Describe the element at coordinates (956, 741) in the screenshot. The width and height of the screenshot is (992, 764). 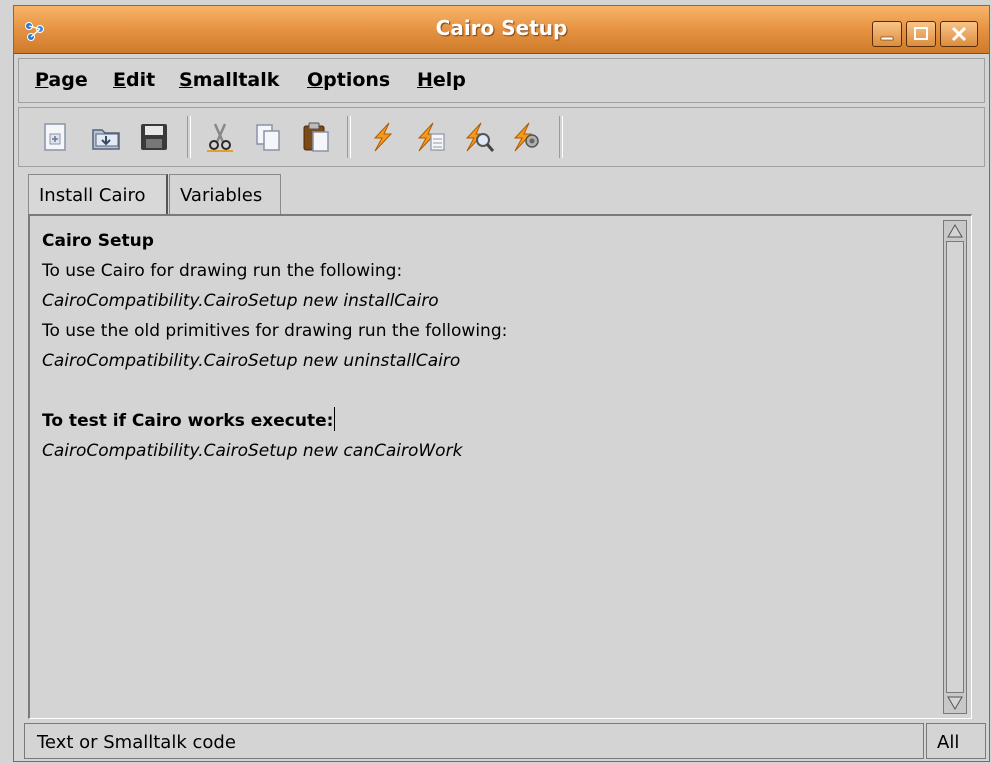
I see `status-scope: All` at that location.